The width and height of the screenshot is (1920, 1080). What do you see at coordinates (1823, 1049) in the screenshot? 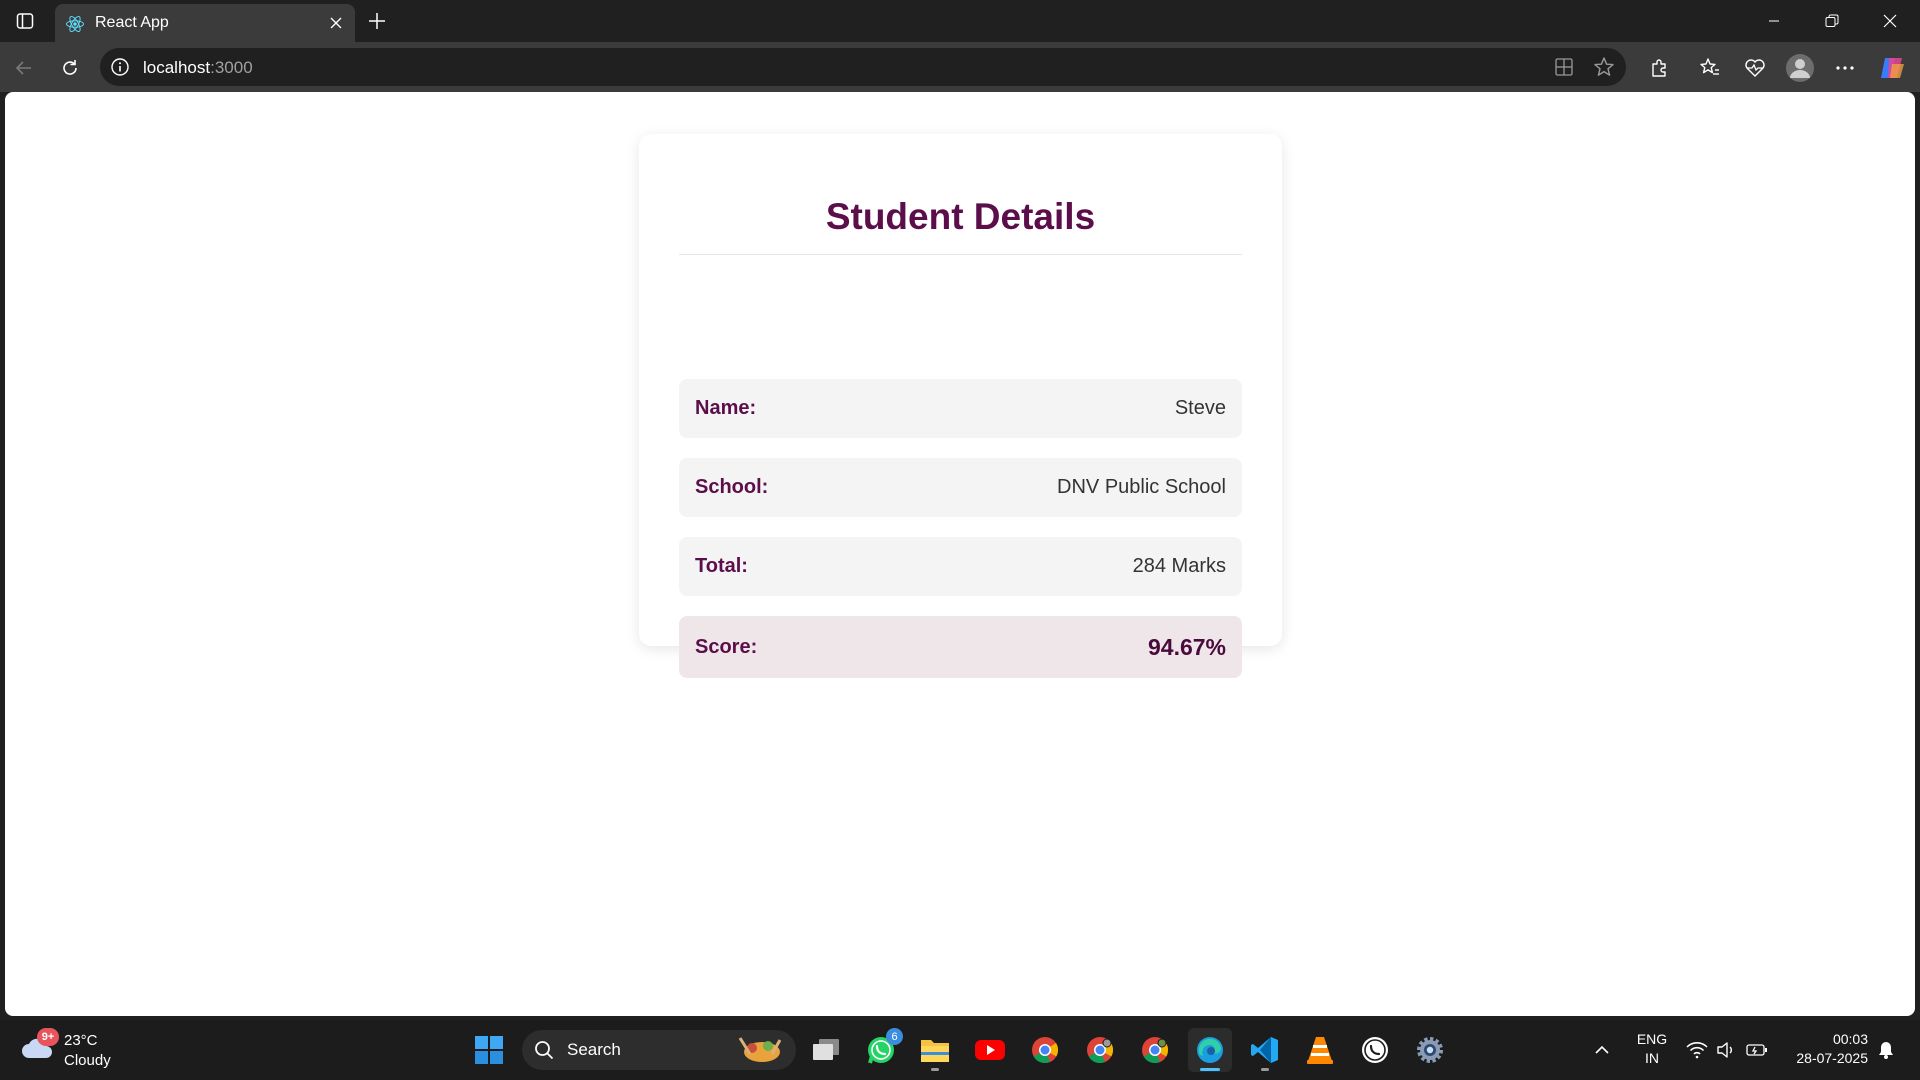
I see `system-clock: 00:03 28-07-2025` at bounding box center [1823, 1049].